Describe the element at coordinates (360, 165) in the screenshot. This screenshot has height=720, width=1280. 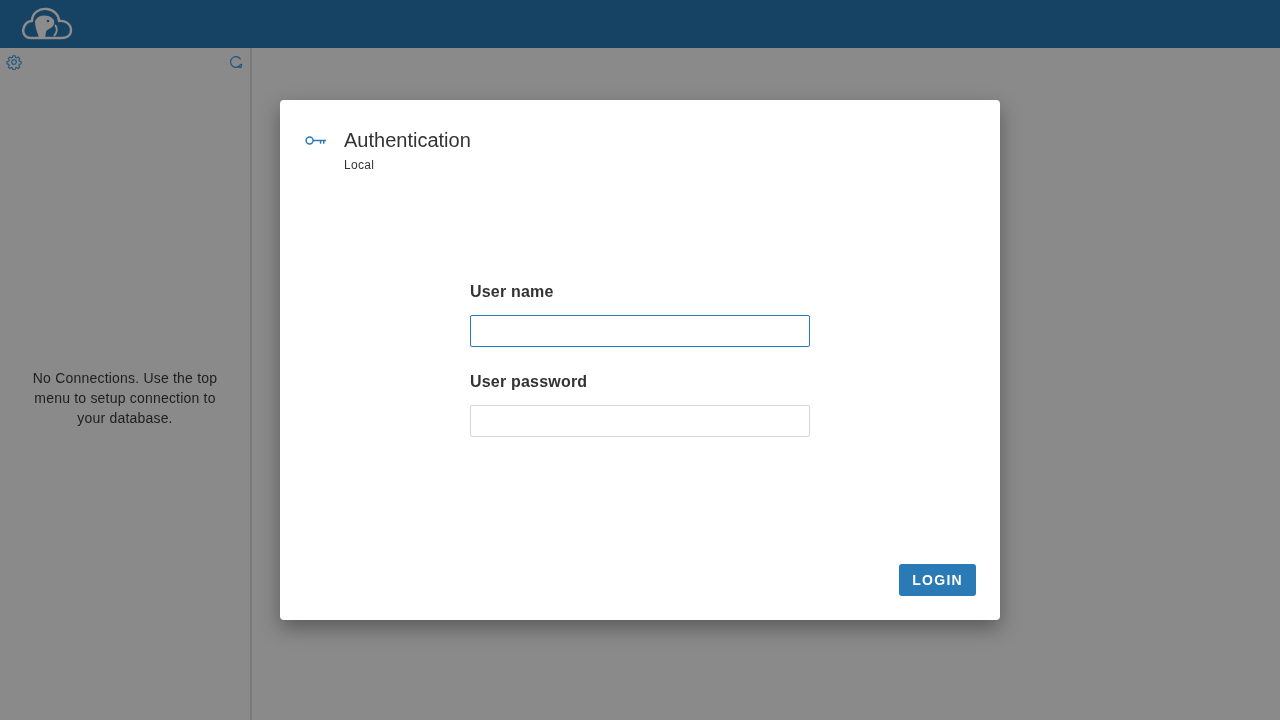
I see `dialog-subtitle: Local` at that location.